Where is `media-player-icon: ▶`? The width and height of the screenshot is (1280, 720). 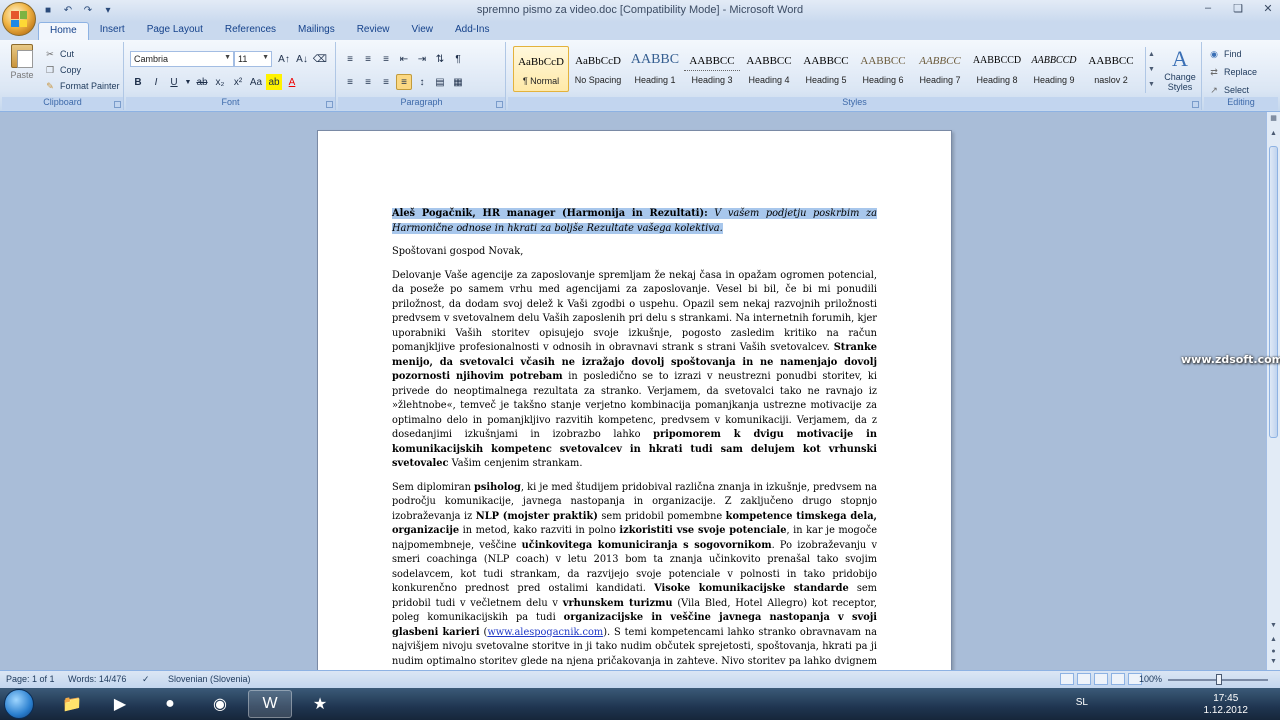 media-player-icon: ▶ is located at coordinates (120, 704).